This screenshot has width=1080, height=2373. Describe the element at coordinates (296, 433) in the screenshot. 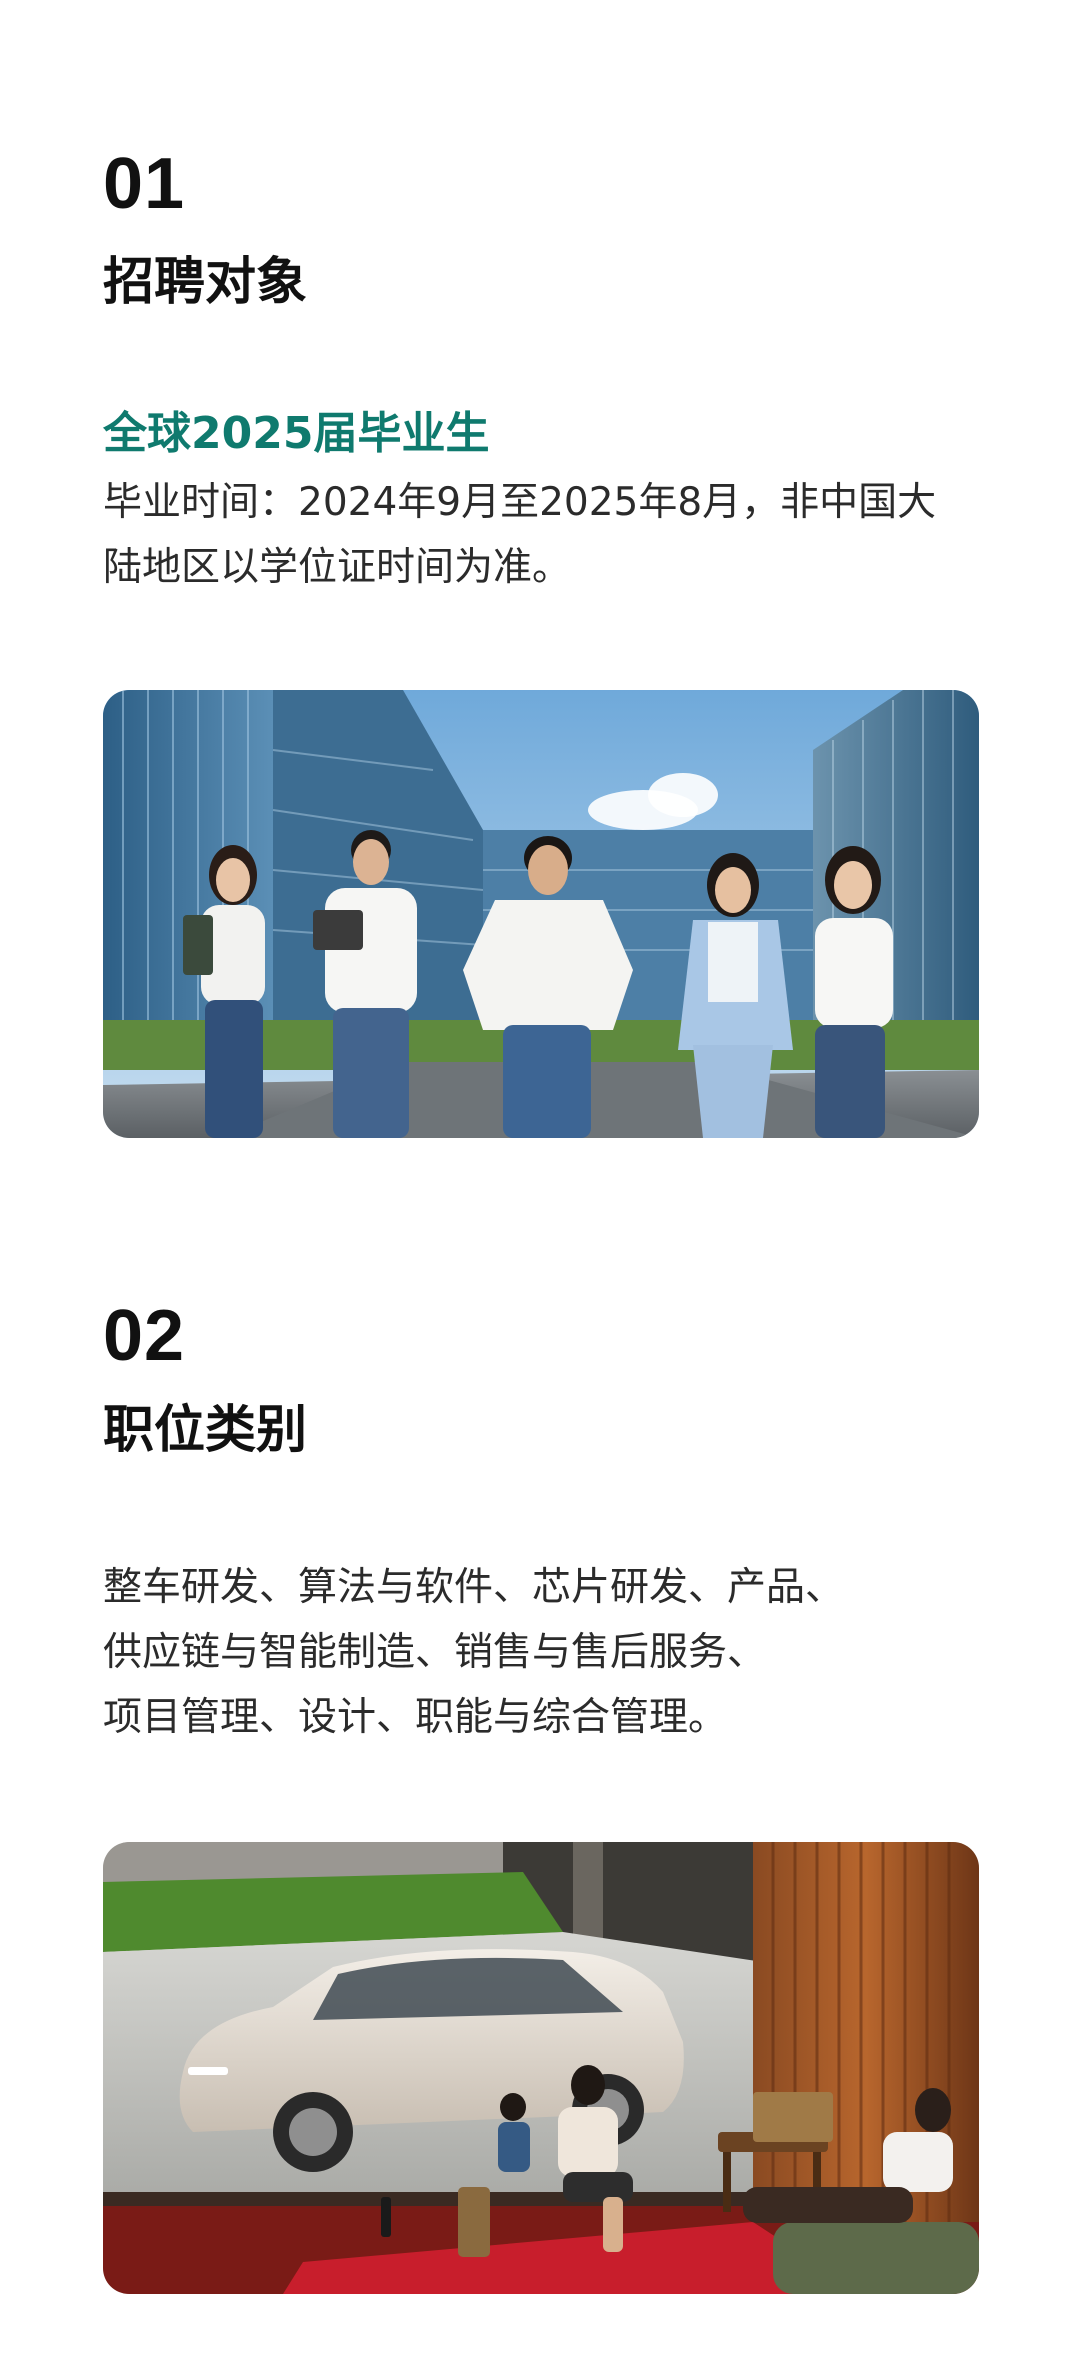

I see `graduate-highlight: 全球2025届毕业生` at that location.